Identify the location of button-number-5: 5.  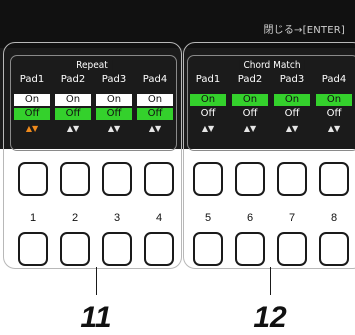
(208, 218).